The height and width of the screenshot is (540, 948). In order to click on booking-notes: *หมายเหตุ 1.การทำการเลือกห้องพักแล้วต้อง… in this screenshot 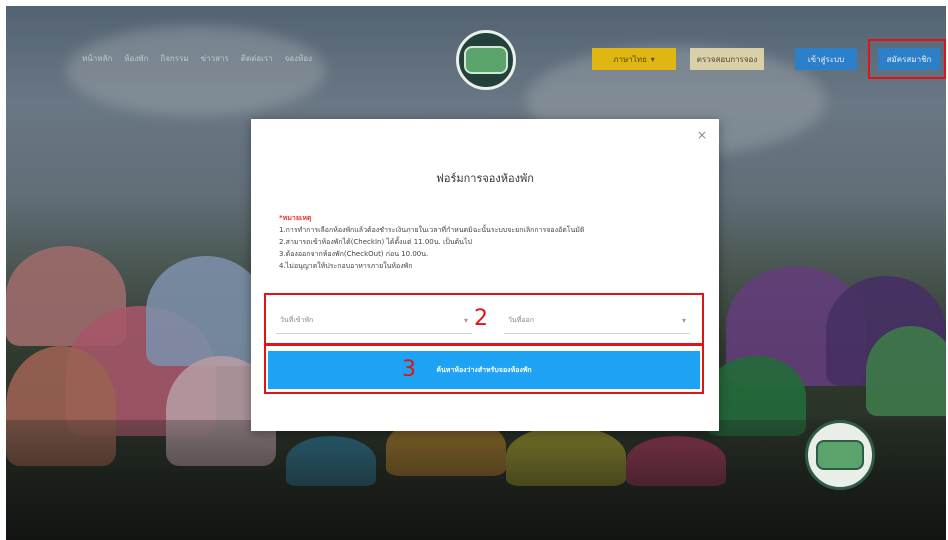, I will do `click(489, 242)`.